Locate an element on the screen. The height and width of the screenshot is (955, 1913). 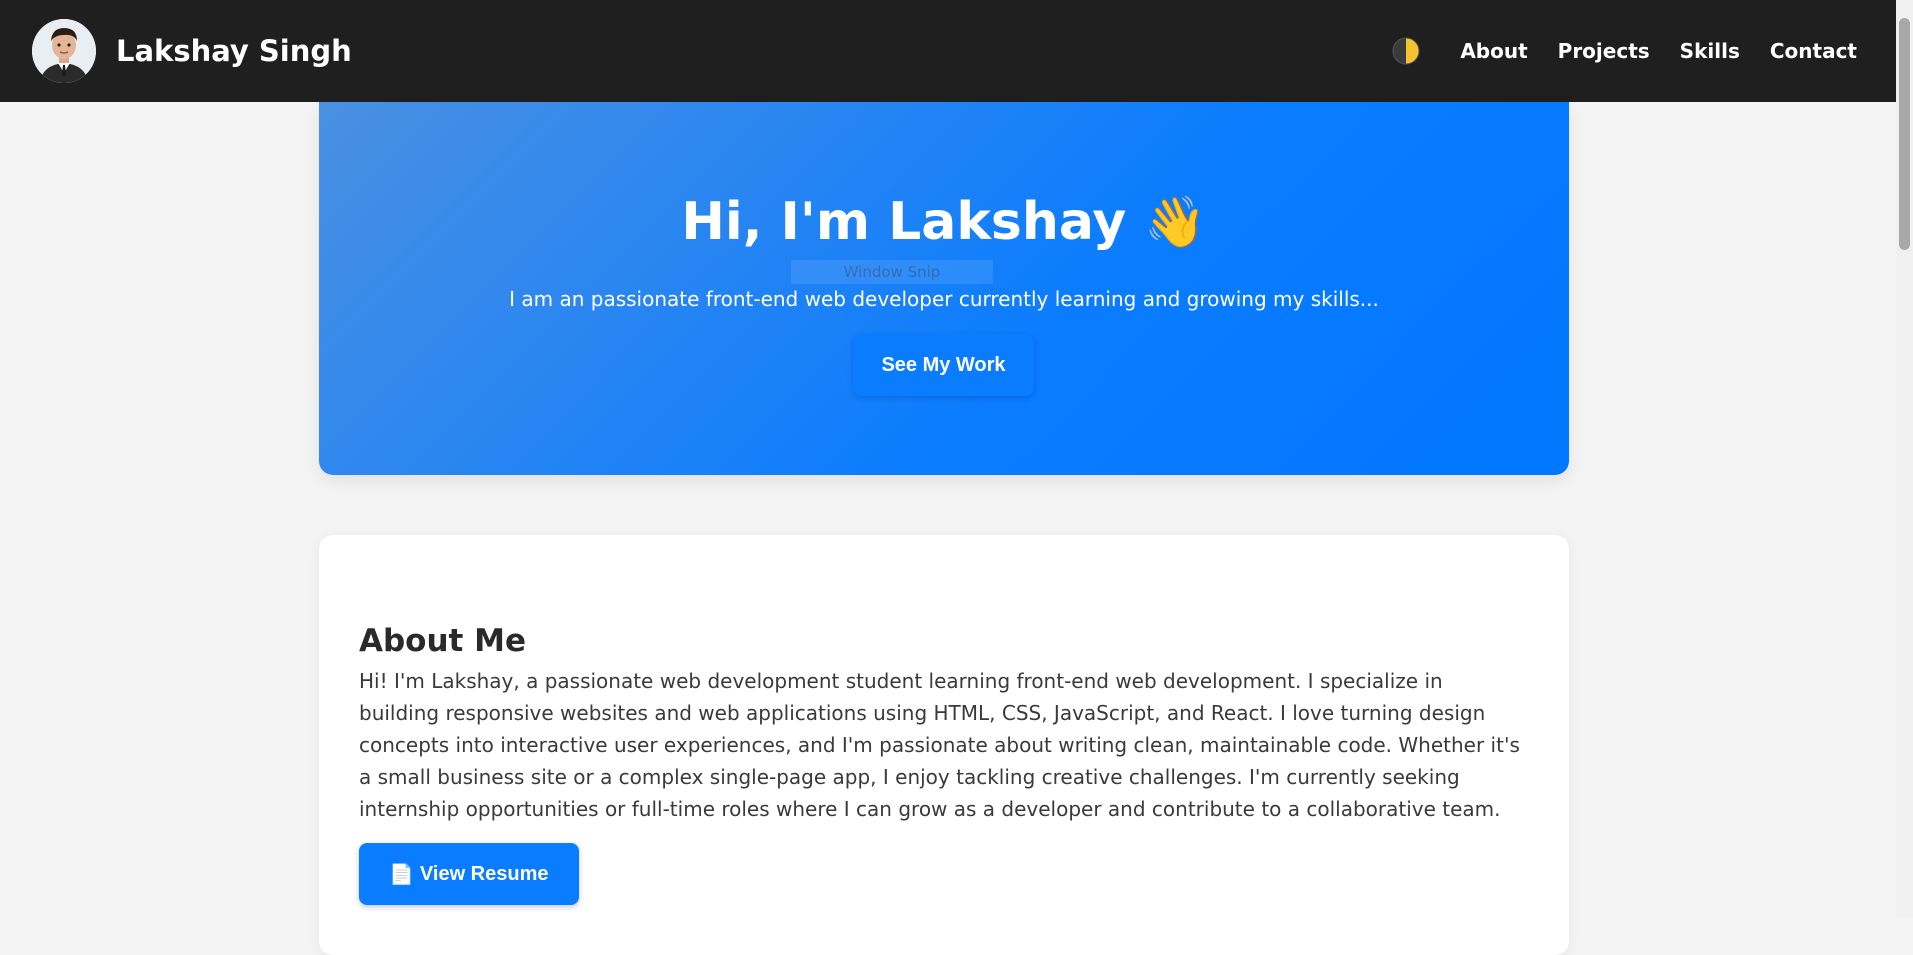
hero-title: Hi, I'm Lakshay 👋 is located at coordinates (944, 222).